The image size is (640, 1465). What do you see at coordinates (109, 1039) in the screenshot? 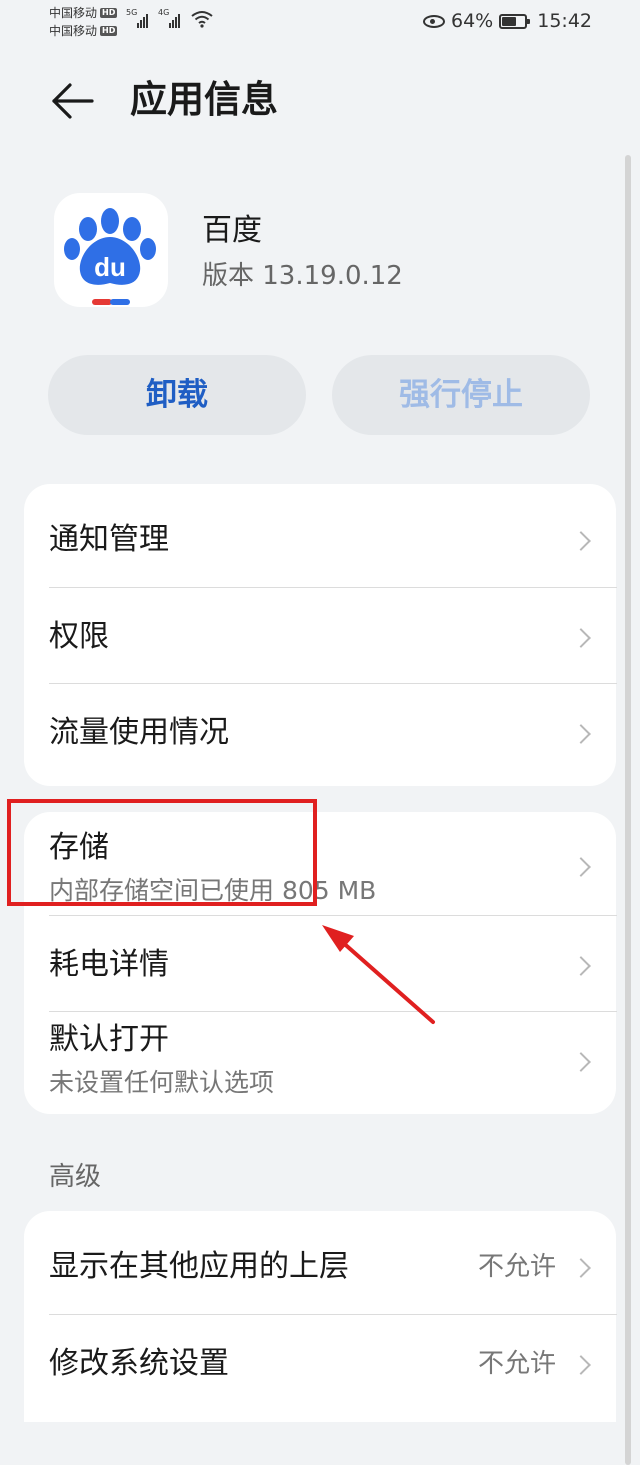
I see `list-item-label: 默认打开` at bounding box center [109, 1039].